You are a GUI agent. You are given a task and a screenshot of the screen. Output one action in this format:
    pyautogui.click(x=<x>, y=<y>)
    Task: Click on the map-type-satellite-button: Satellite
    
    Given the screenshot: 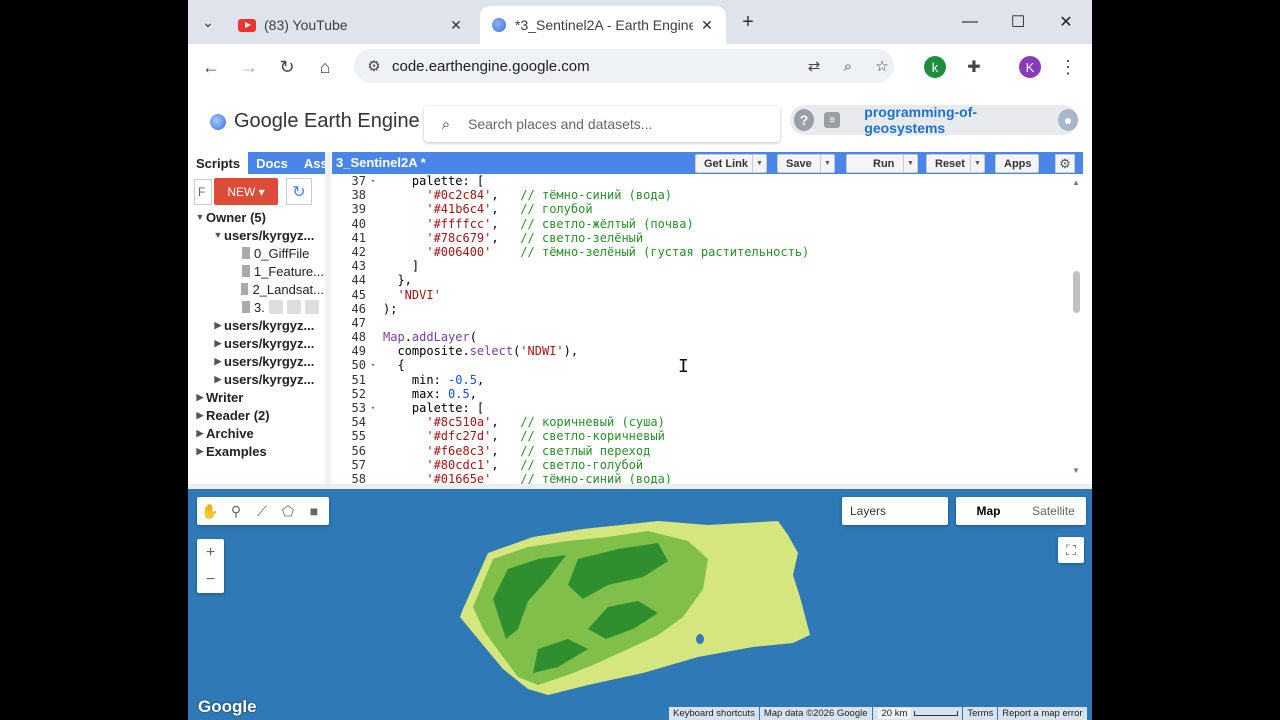 What is the action you would take?
    pyautogui.click(x=1053, y=511)
    